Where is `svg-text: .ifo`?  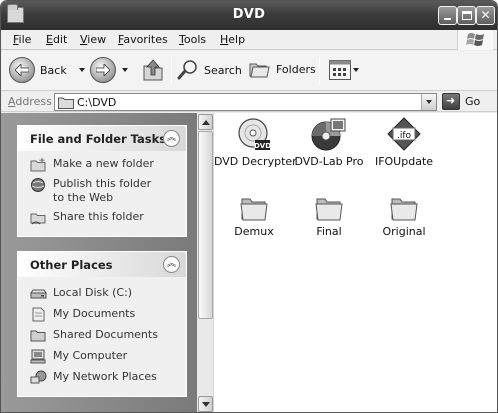
svg-text: .ifo is located at coordinates (404, 136).